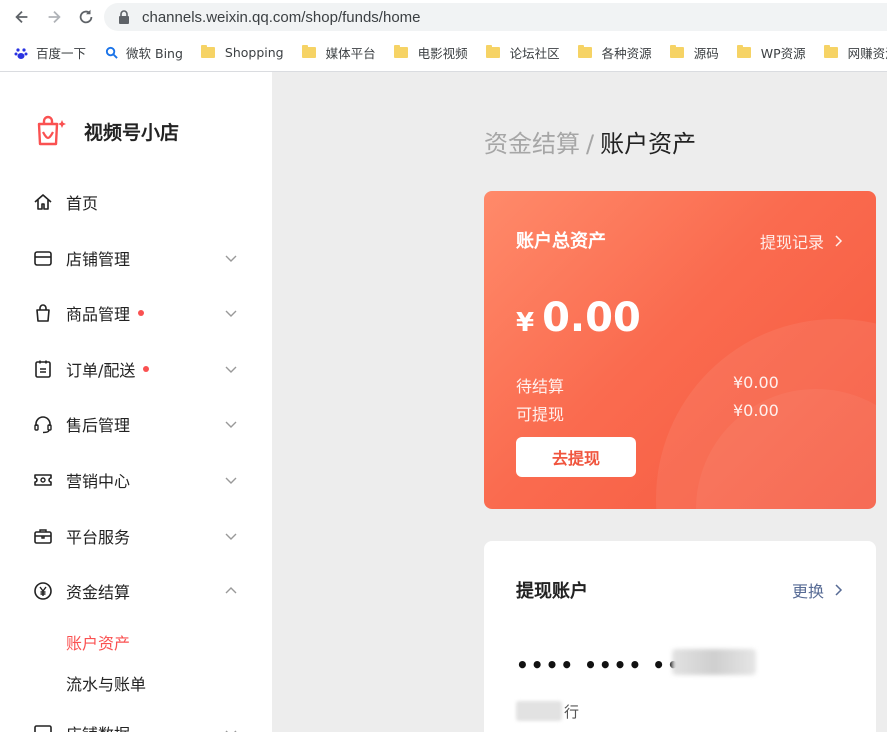 Image resolution: width=887 pixels, height=732 pixels. What do you see at coordinates (98, 642) in the screenshot?
I see `sidebar-subitem-account-assets: 账户资产` at bounding box center [98, 642].